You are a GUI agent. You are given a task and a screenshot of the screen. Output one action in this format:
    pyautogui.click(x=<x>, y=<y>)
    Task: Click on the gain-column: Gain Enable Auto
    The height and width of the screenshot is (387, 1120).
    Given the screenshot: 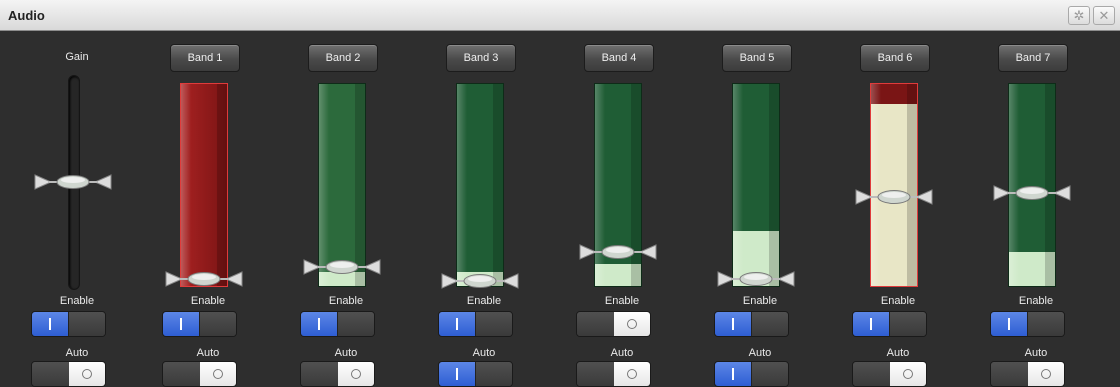 What is the action you would take?
    pyautogui.click(x=77, y=209)
    